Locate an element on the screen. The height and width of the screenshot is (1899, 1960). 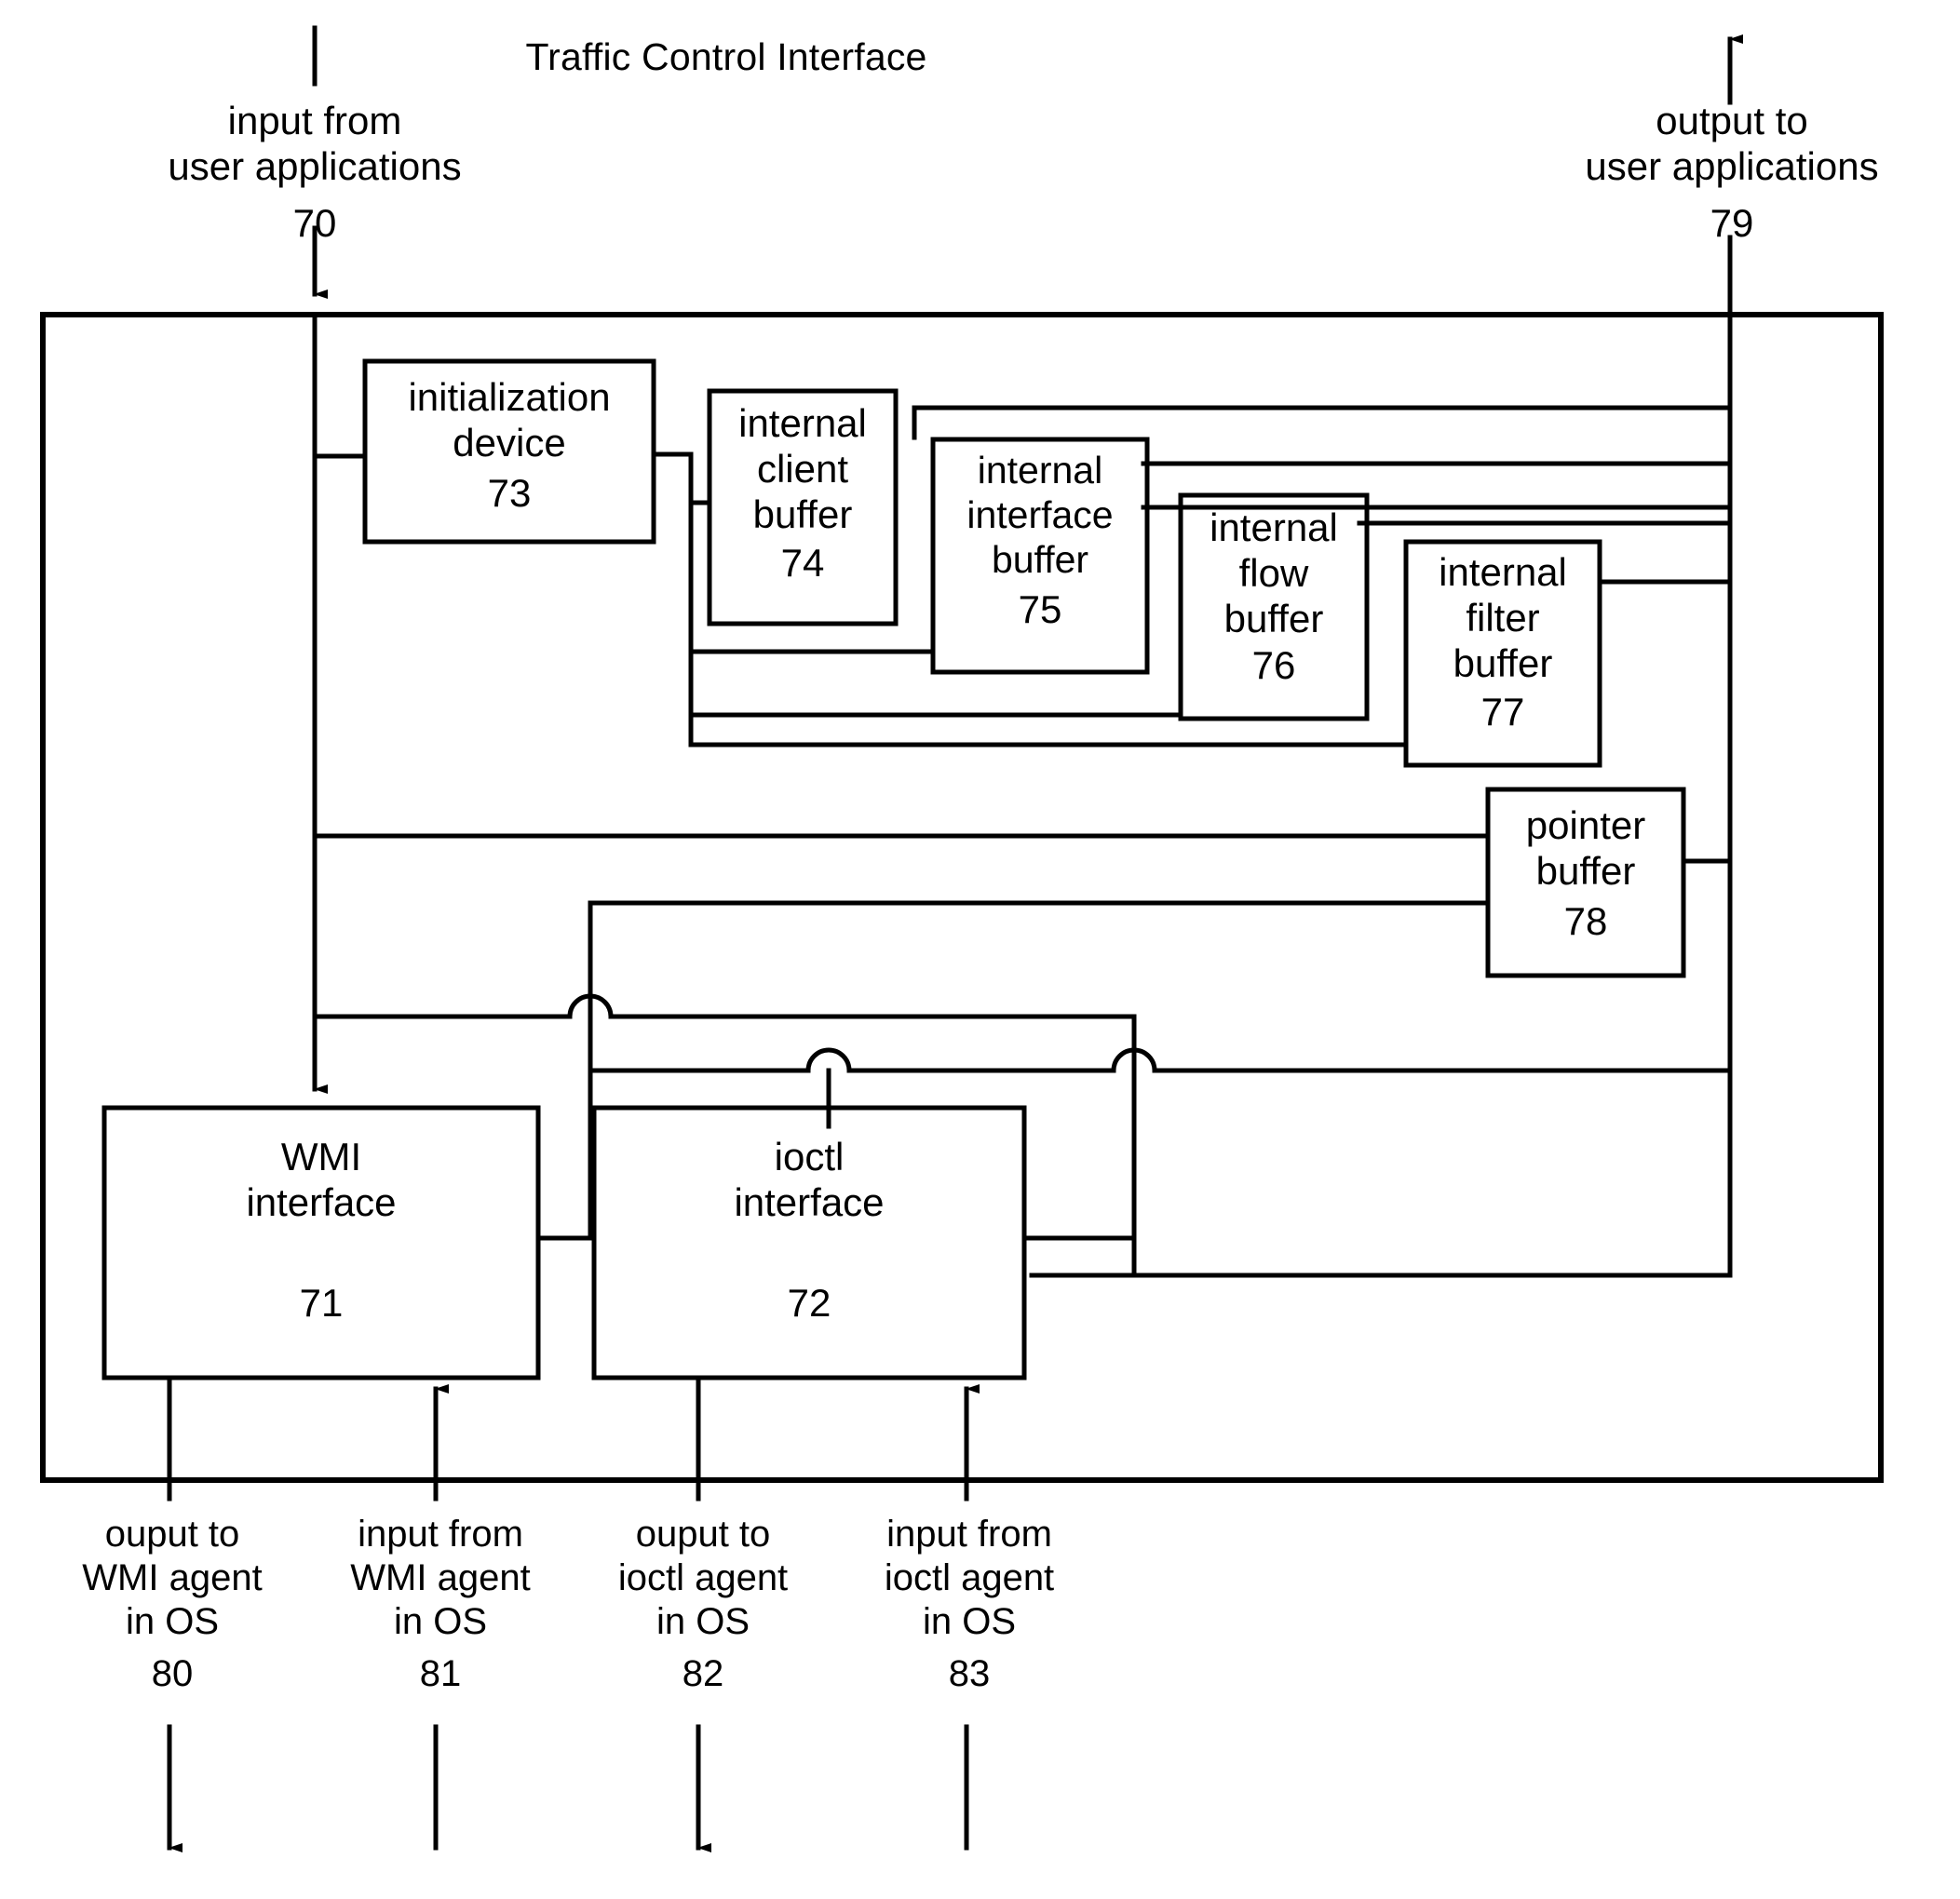
block-internal-client-buffer-ref: 74 is located at coordinates (802, 563).